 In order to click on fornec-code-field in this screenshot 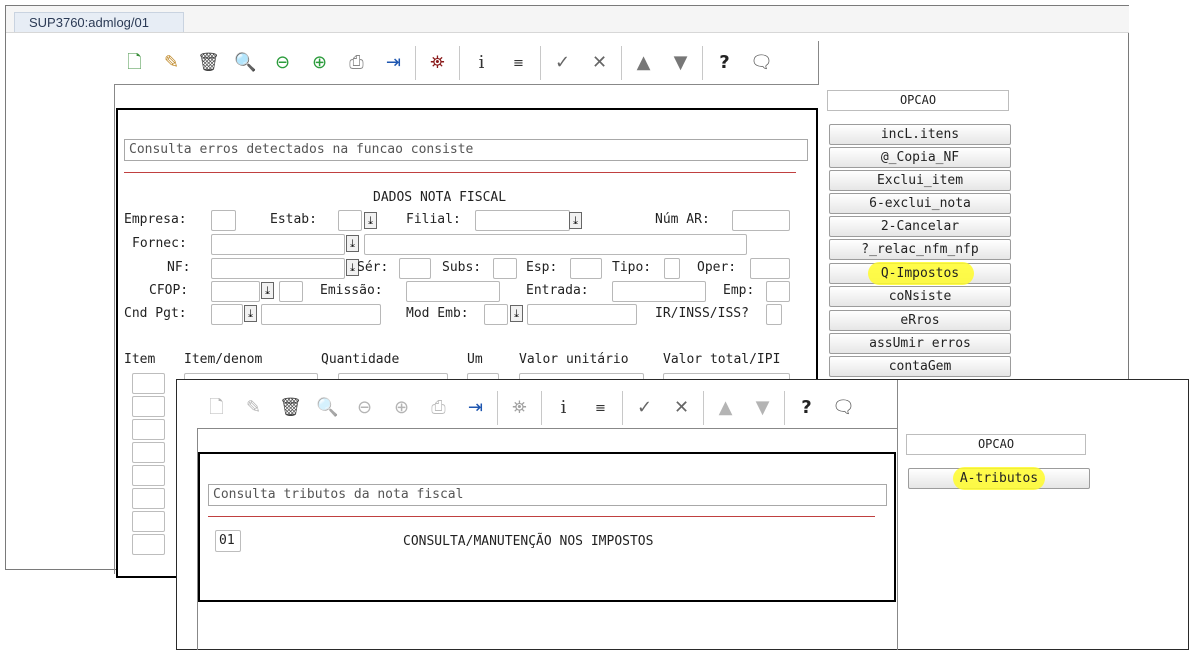, I will do `click(278, 244)`.